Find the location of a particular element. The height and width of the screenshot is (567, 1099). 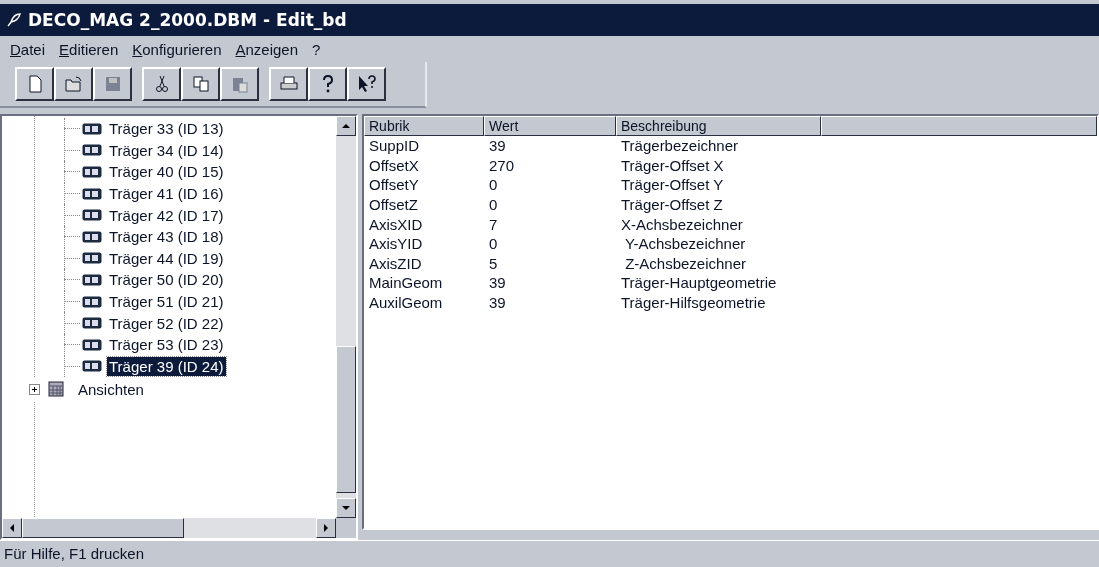

expand-toggle is located at coordinates (34, 389).